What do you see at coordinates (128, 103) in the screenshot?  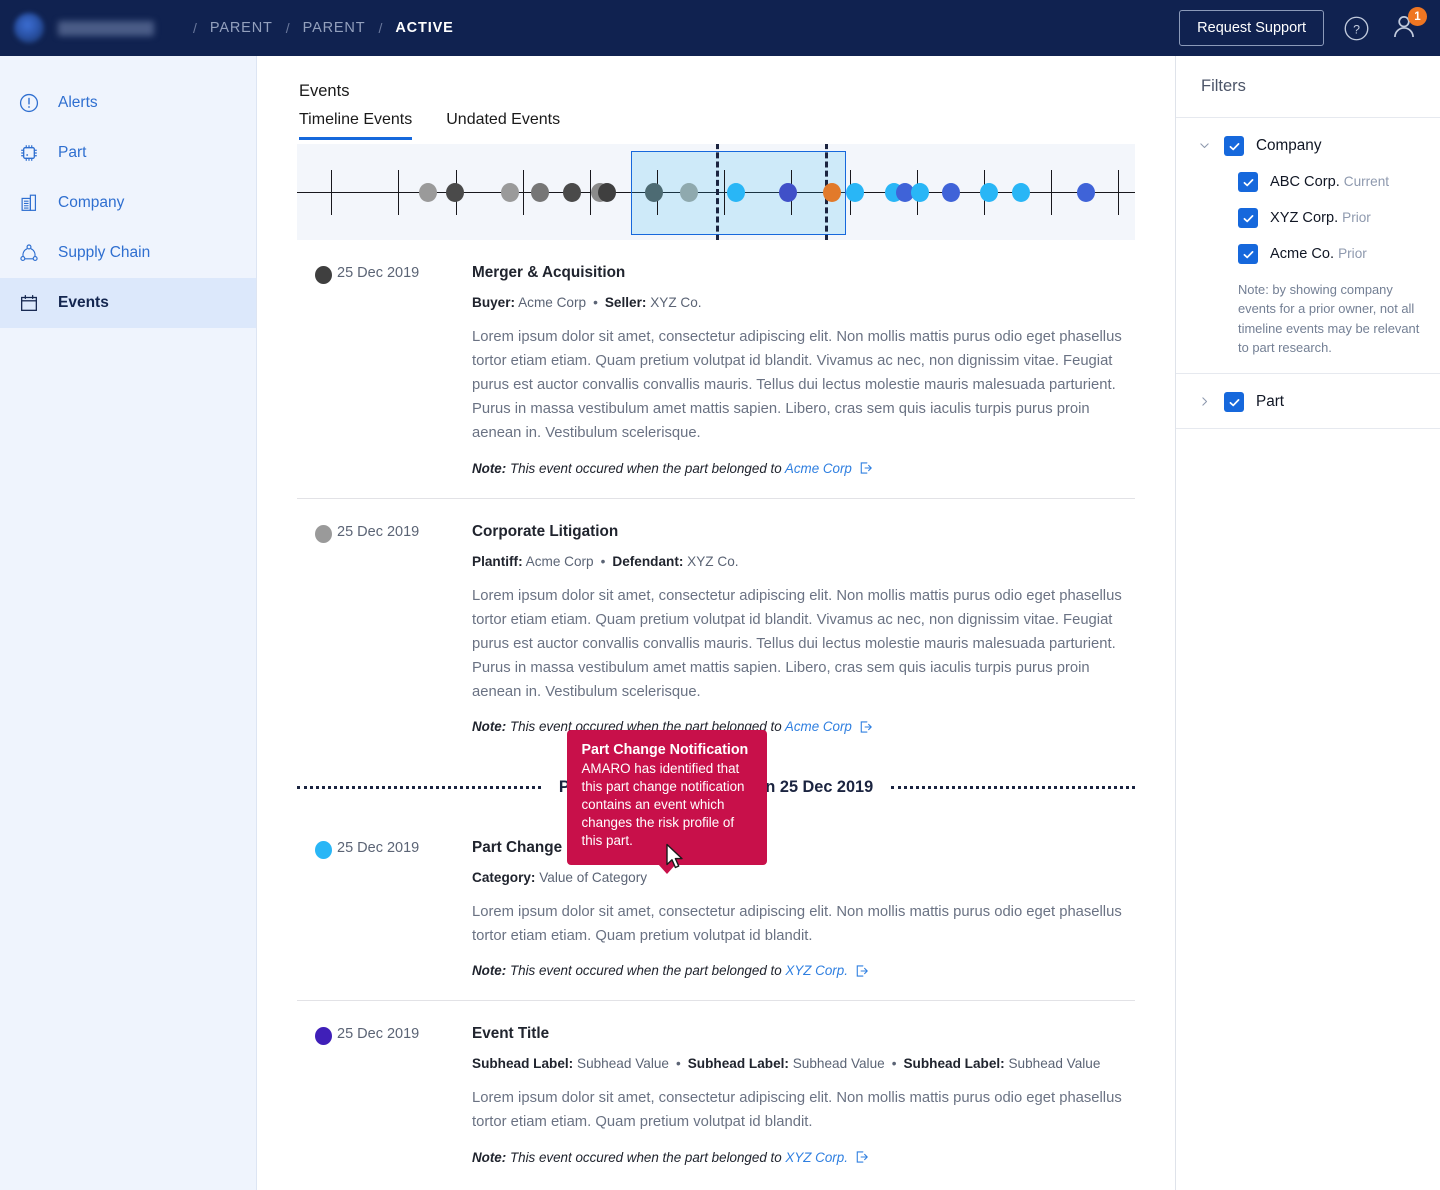 I see `sidebar-item-alerts: Alerts` at bounding box center [128, 103].